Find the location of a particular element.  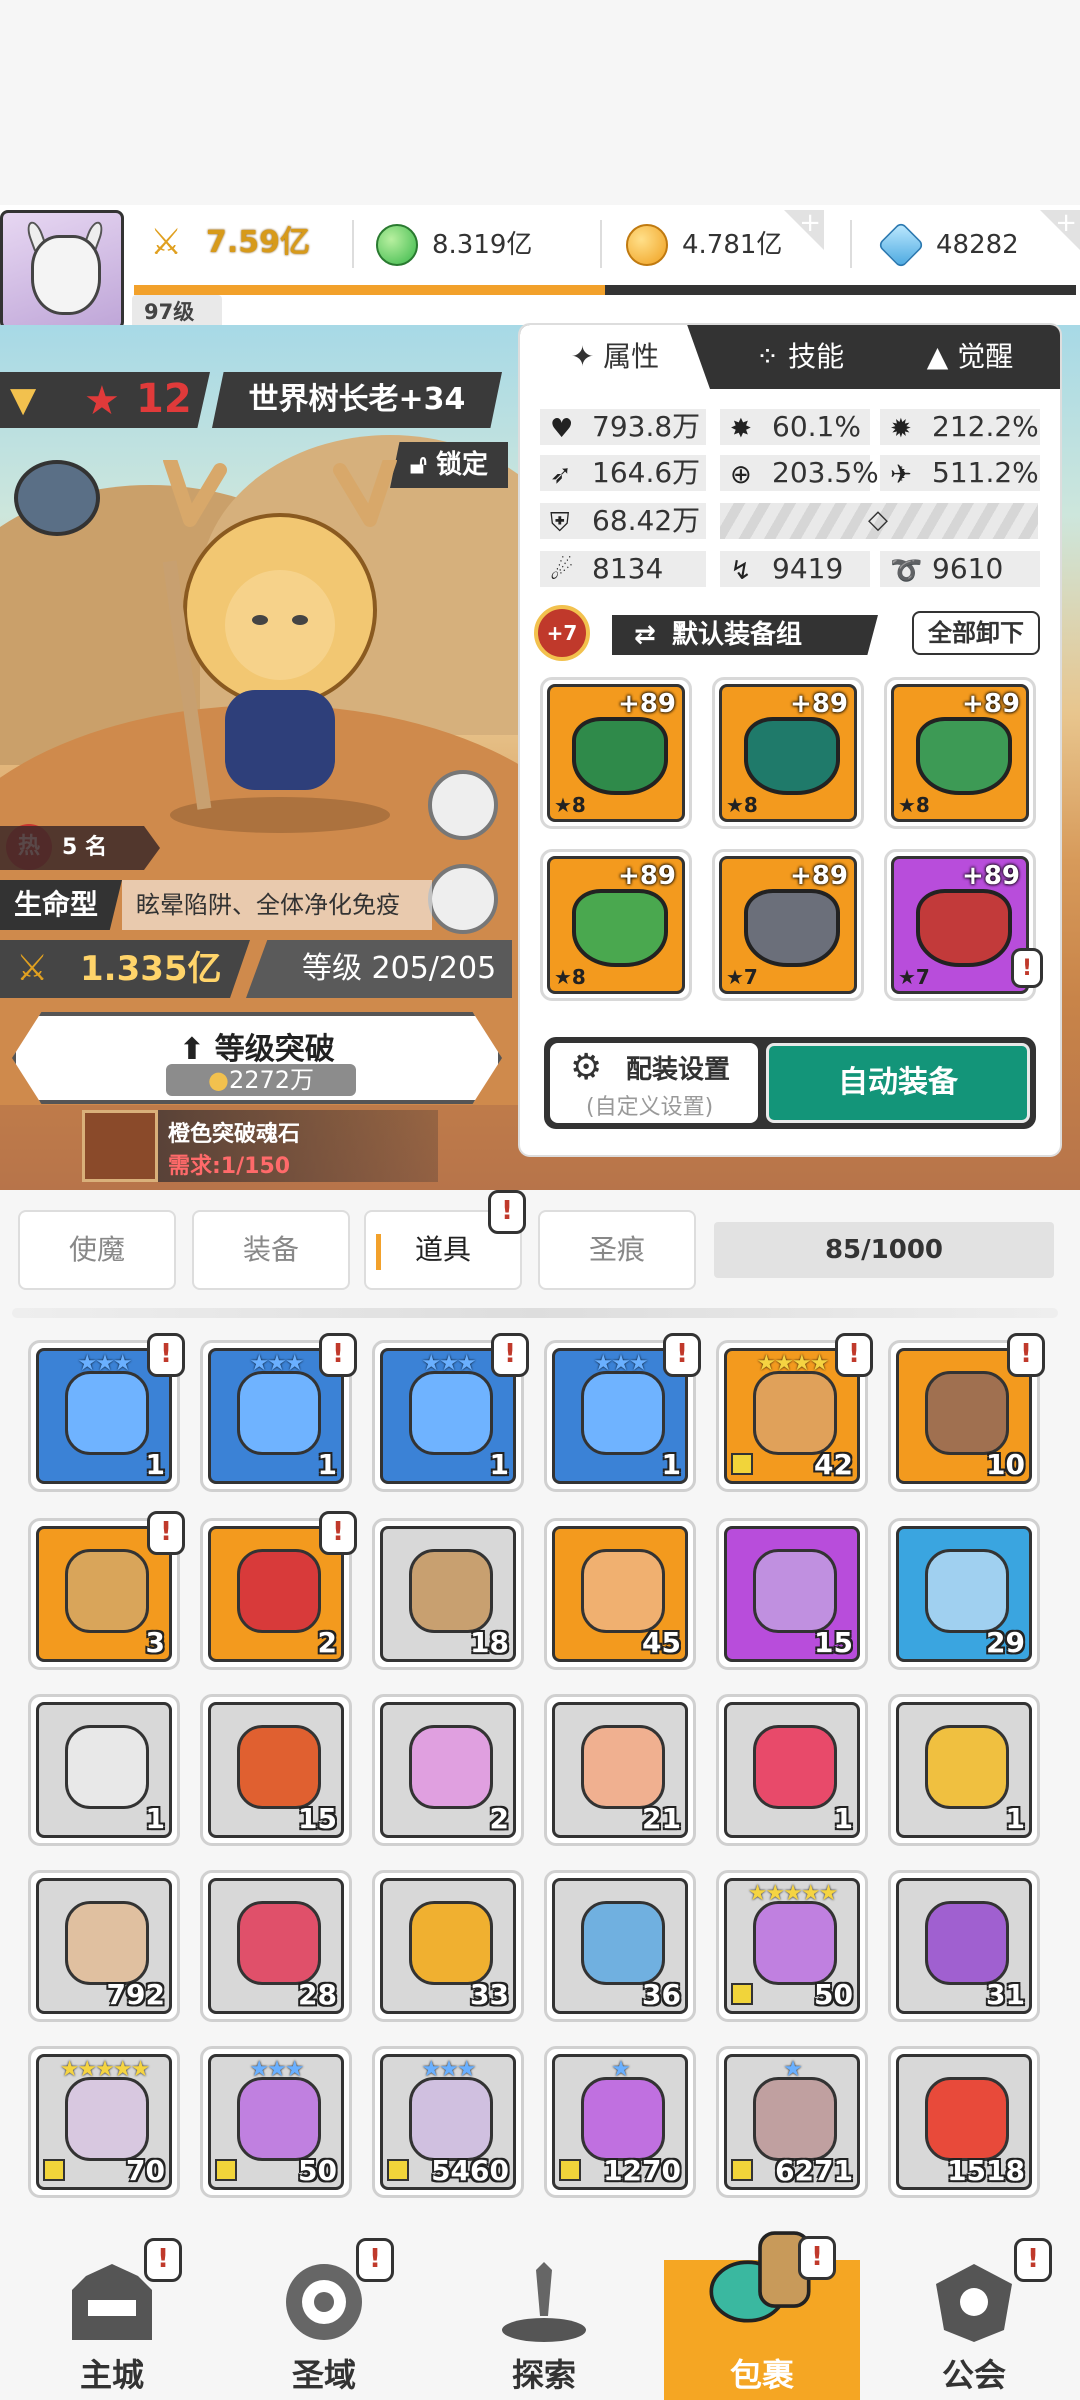

stat-special-2: ↯ 9419 is located at coordinates (795, 569).